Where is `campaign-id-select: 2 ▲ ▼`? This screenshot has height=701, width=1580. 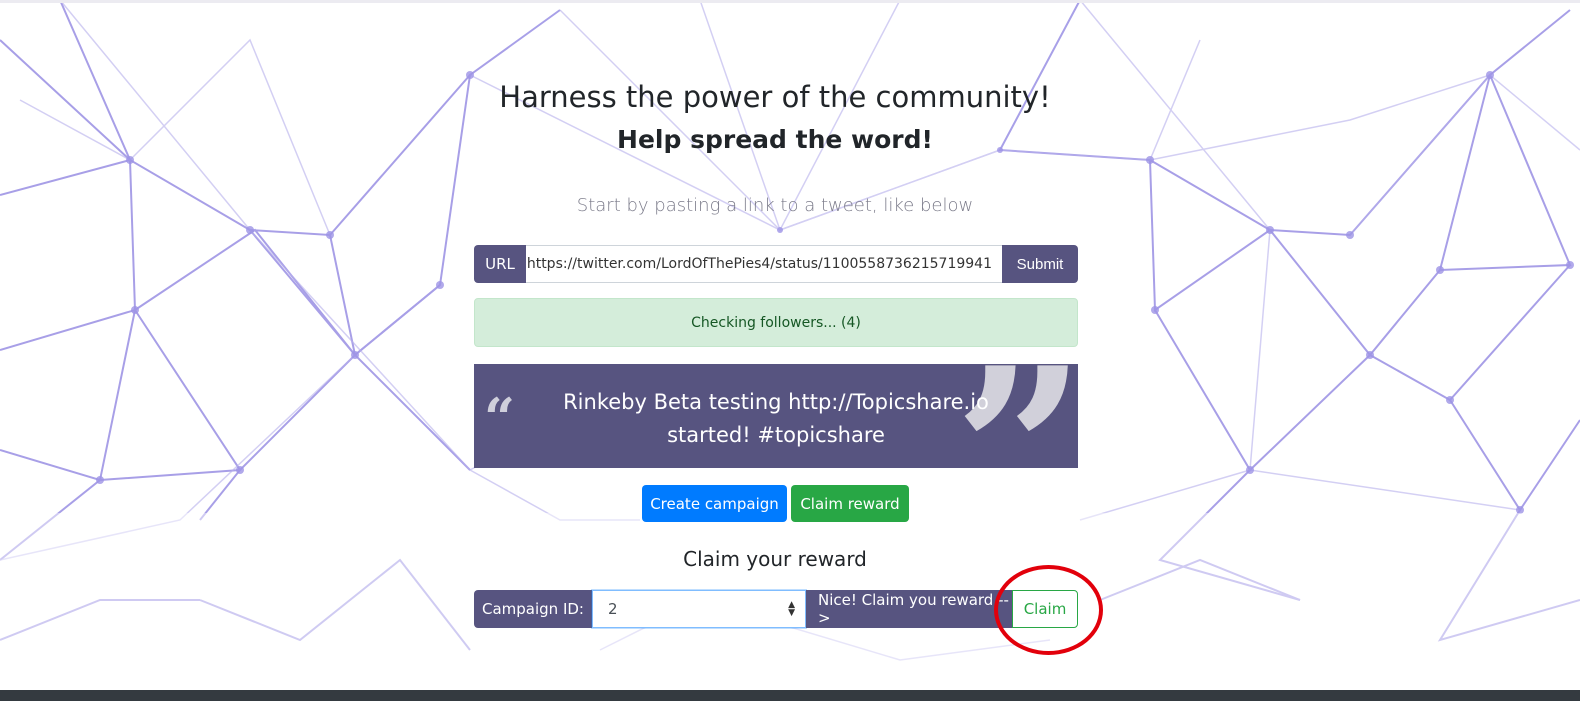
campaign-id-select: 2 ▲ ▼ is located at coordinates (699, 609).